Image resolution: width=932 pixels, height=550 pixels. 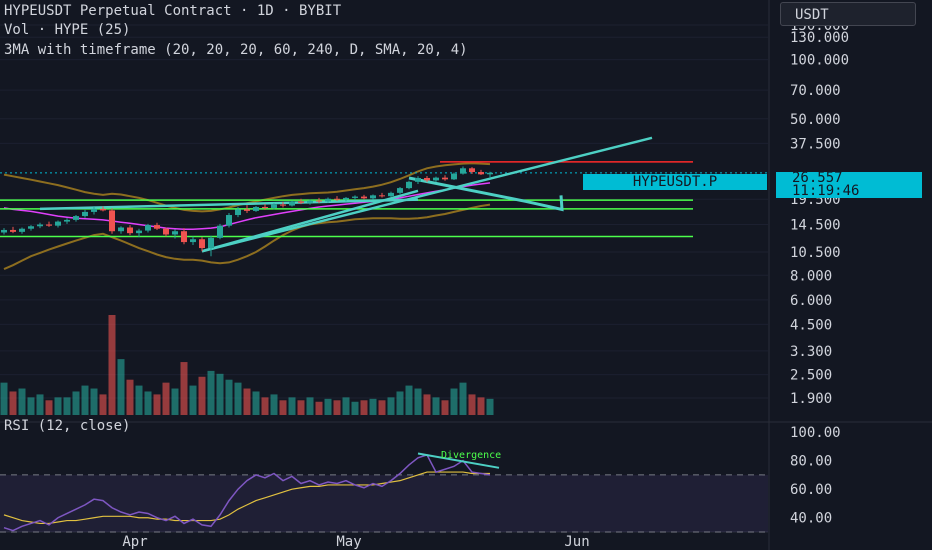 I want to click on price-tick-label: 6.000, so click(x=811, y=301).